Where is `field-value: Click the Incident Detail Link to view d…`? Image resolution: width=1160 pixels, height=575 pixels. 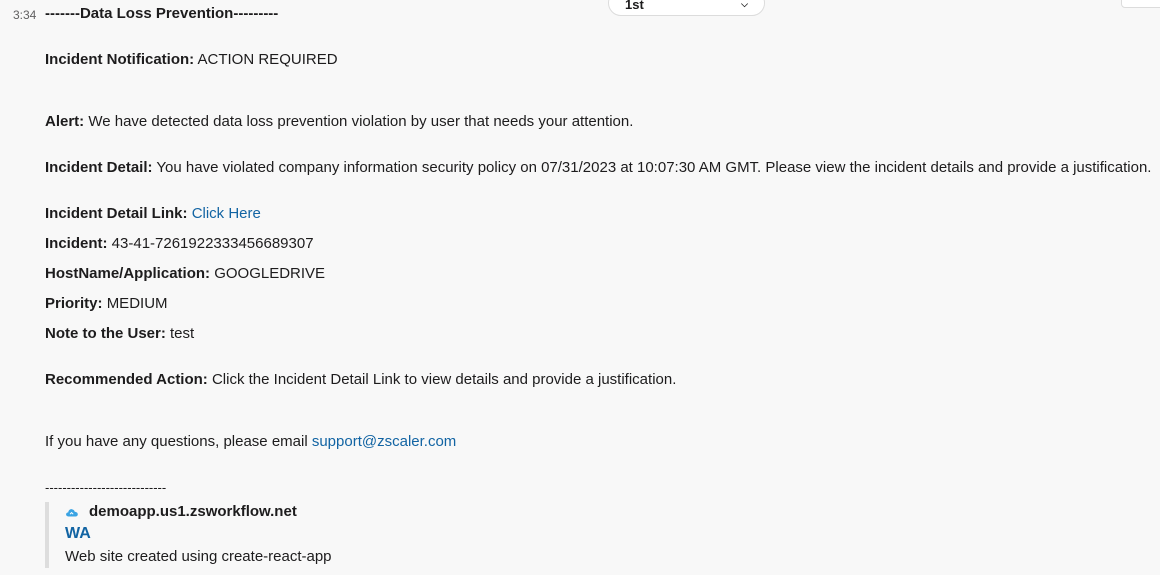
field-value: Click the Incident Detail Link to view d… is located at coordinates (444, 379).